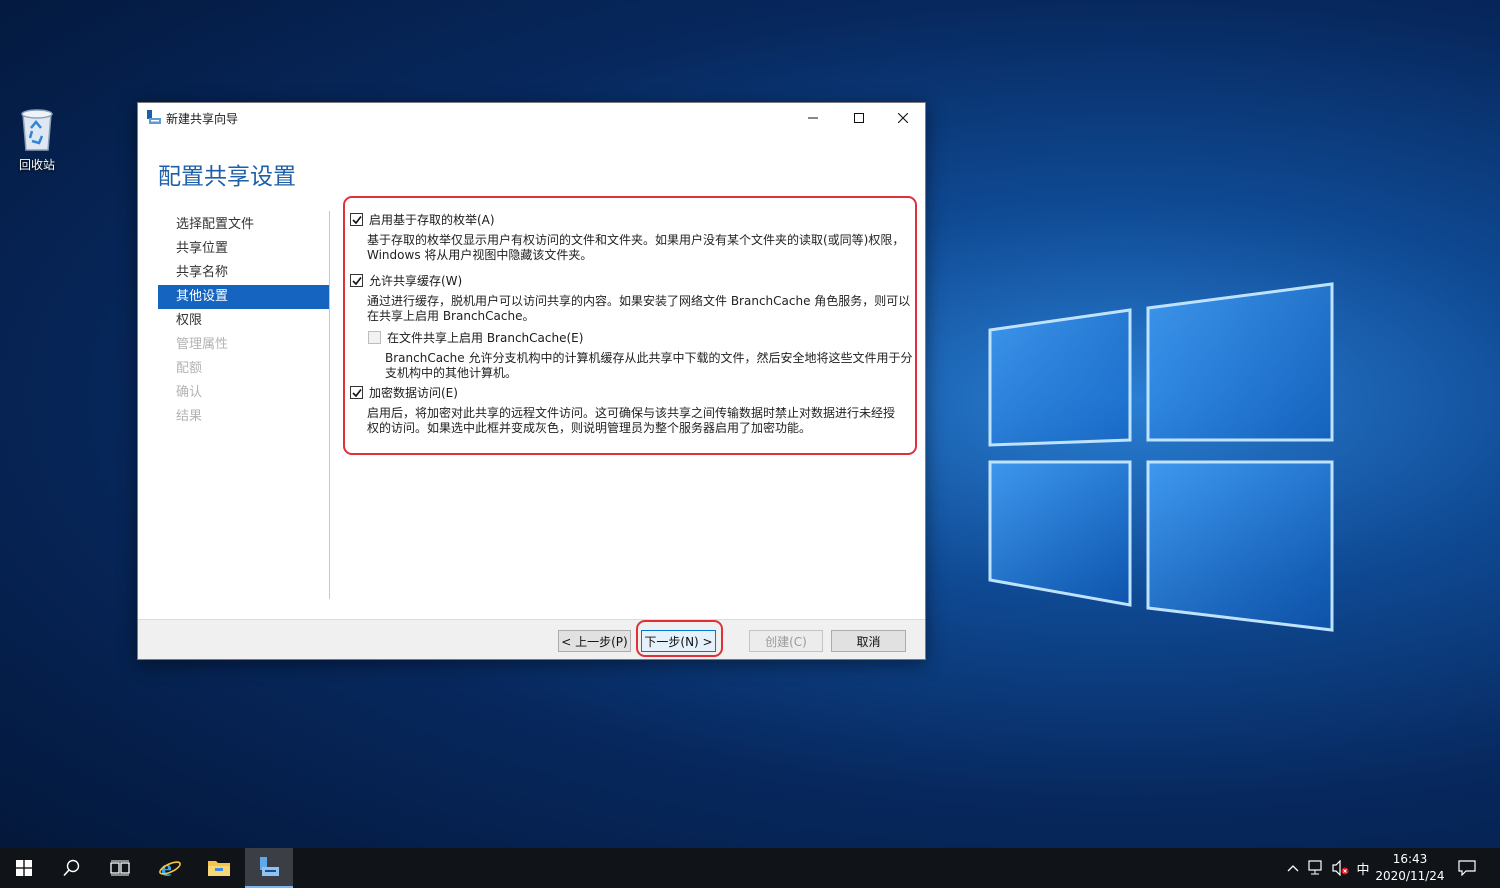  I want to click on show-hidden-icons-button, so click(1293, 868).